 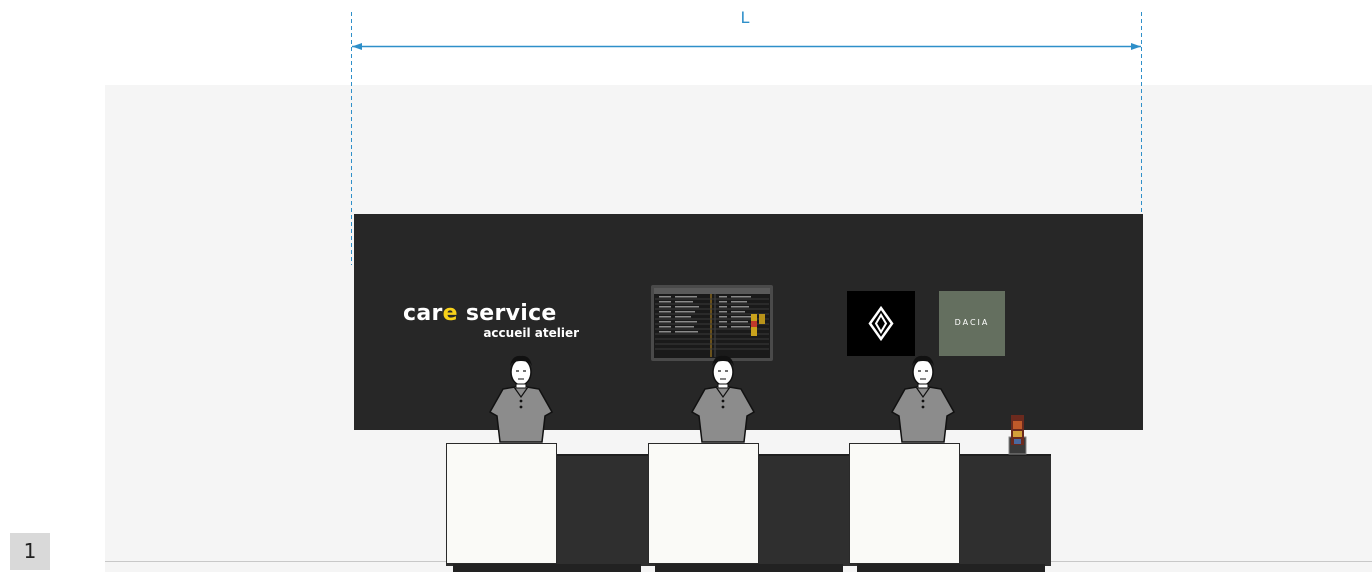 I want to click on care-service-title: care service, so click(x=491, y=314).